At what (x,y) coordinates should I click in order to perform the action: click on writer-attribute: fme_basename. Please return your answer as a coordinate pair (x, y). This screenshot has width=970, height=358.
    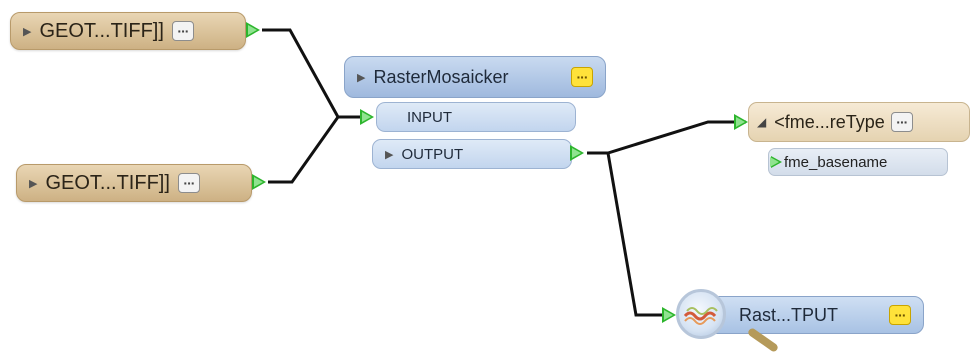
    Looking at the image, I should click on (858, 162).